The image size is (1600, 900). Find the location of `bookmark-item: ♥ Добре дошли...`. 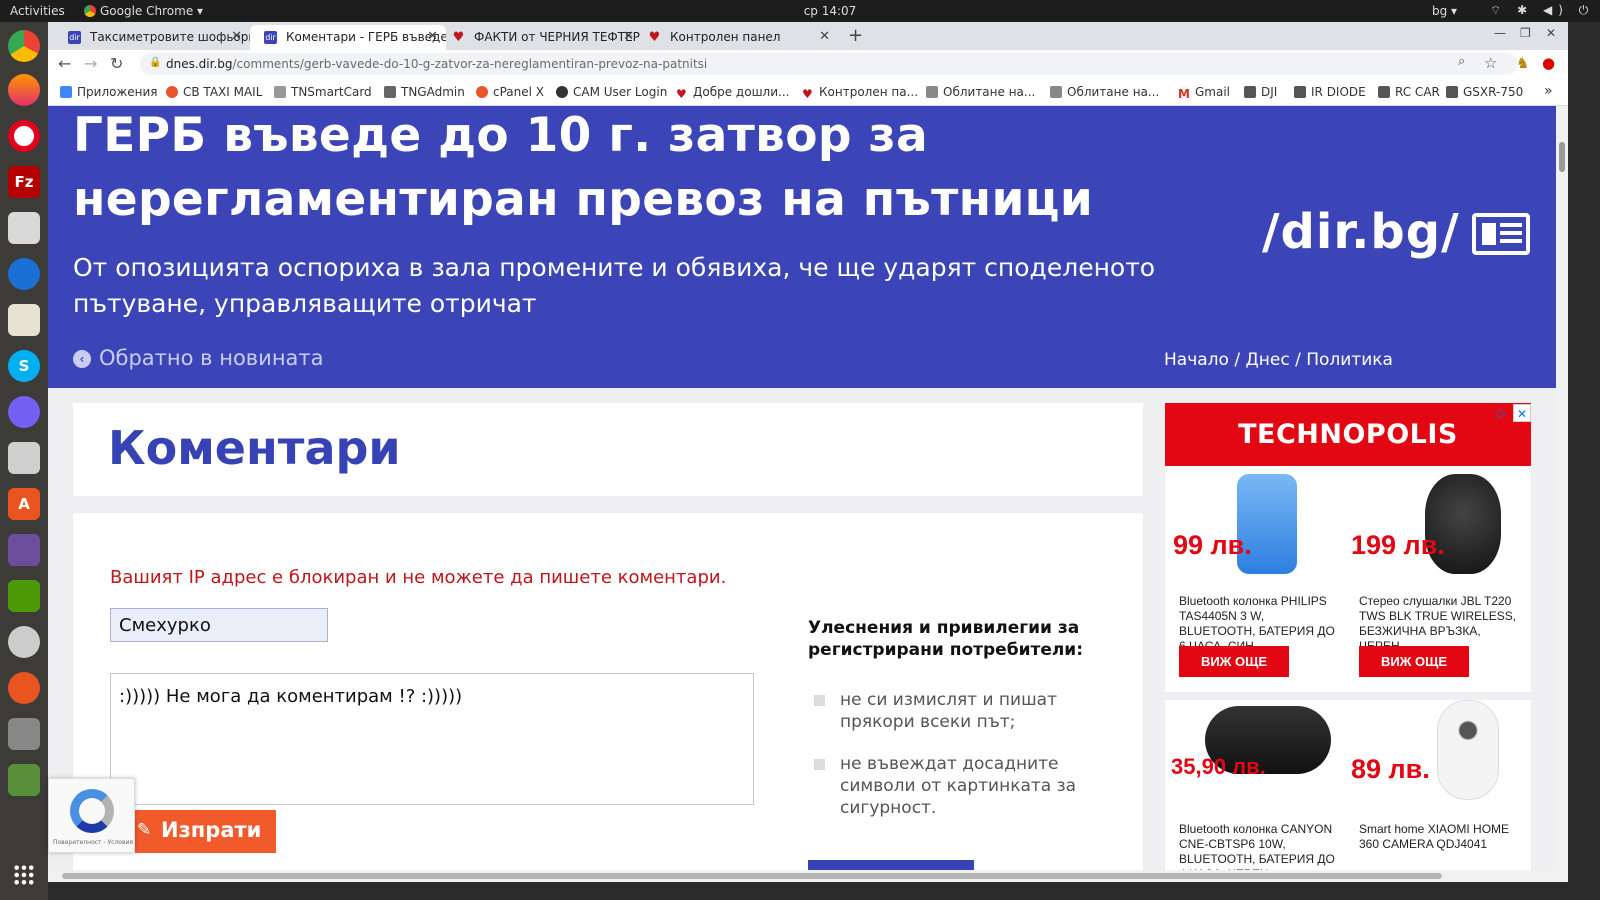

bookmark-item: ♥ Добре дошли... is located at coordinates (732, 93).